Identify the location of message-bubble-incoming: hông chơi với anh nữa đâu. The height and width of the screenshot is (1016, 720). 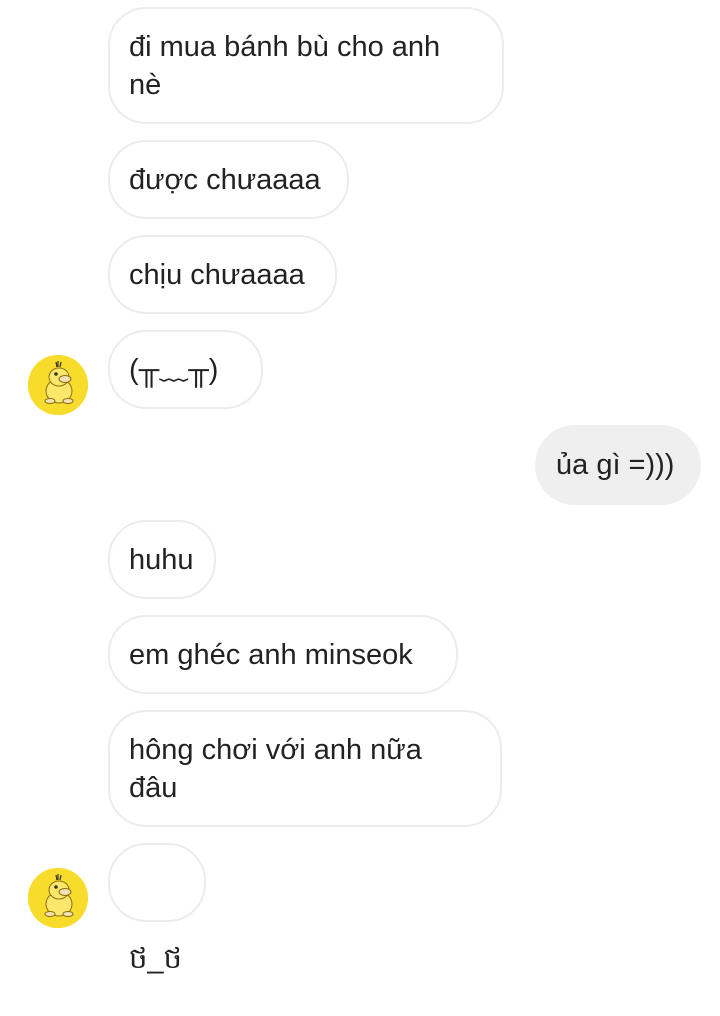
(305, 768).